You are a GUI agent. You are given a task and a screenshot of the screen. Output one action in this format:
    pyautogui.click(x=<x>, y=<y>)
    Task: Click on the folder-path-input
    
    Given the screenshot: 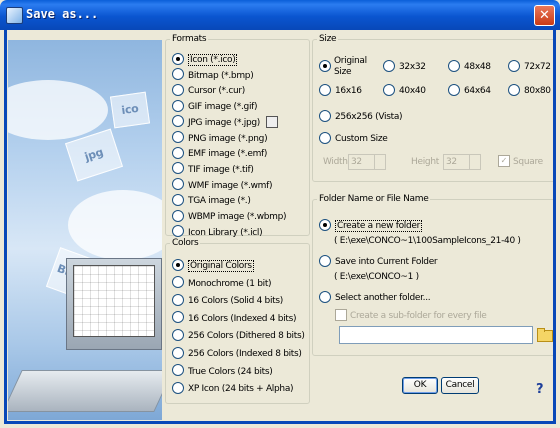 What is the action you would take?
    pyautogui.click(x=436, y=335)
    